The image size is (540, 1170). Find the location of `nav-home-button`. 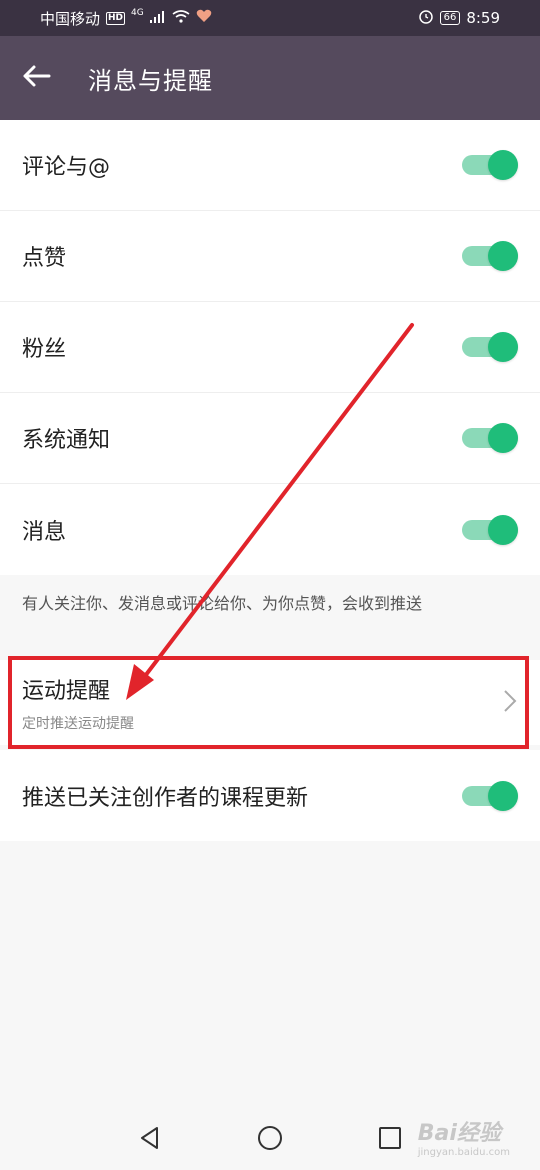

nav-home-button is located at coordinates (270, 1140).